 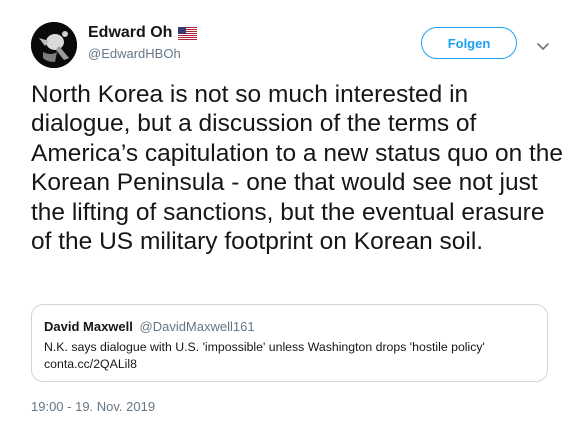 I want to click on author-name-row: Edward Oh, so click(x=143, y=33).